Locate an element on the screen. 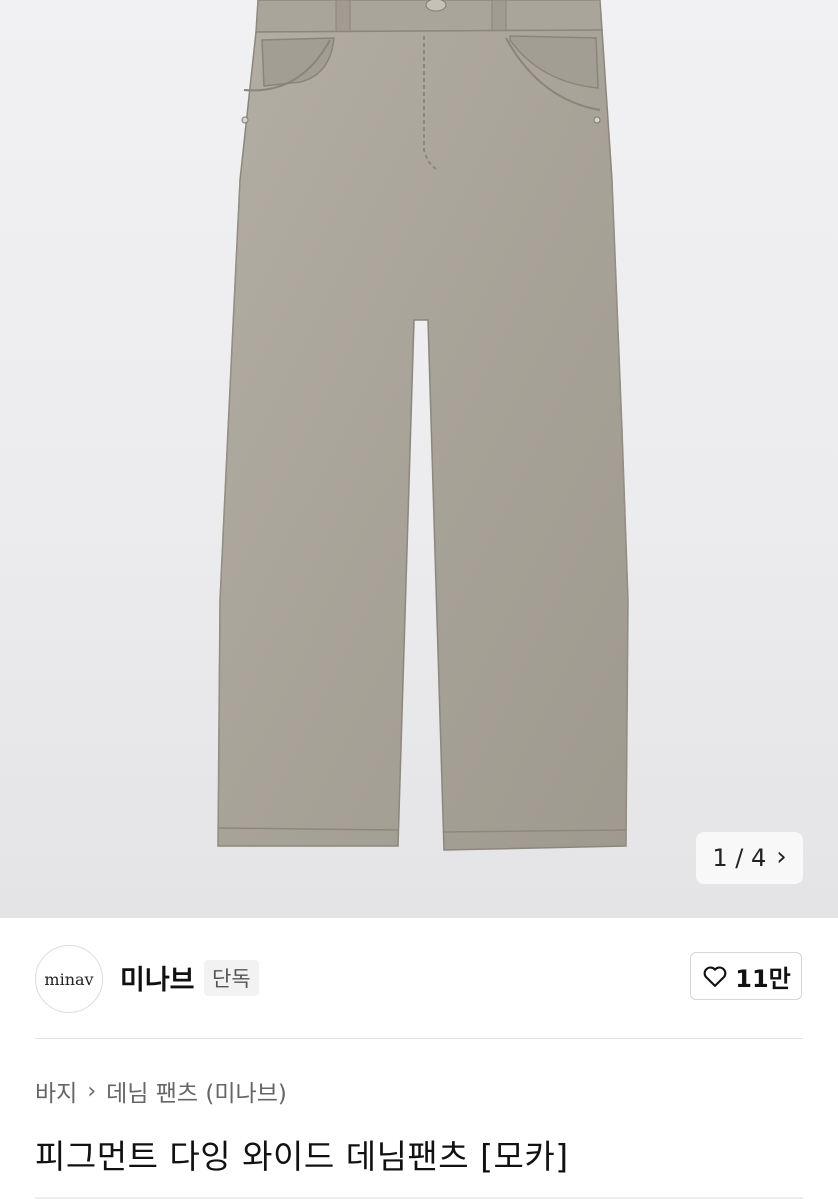  brand-row: minav 미나브 단독 11만 is located at coordinates (419, 978).